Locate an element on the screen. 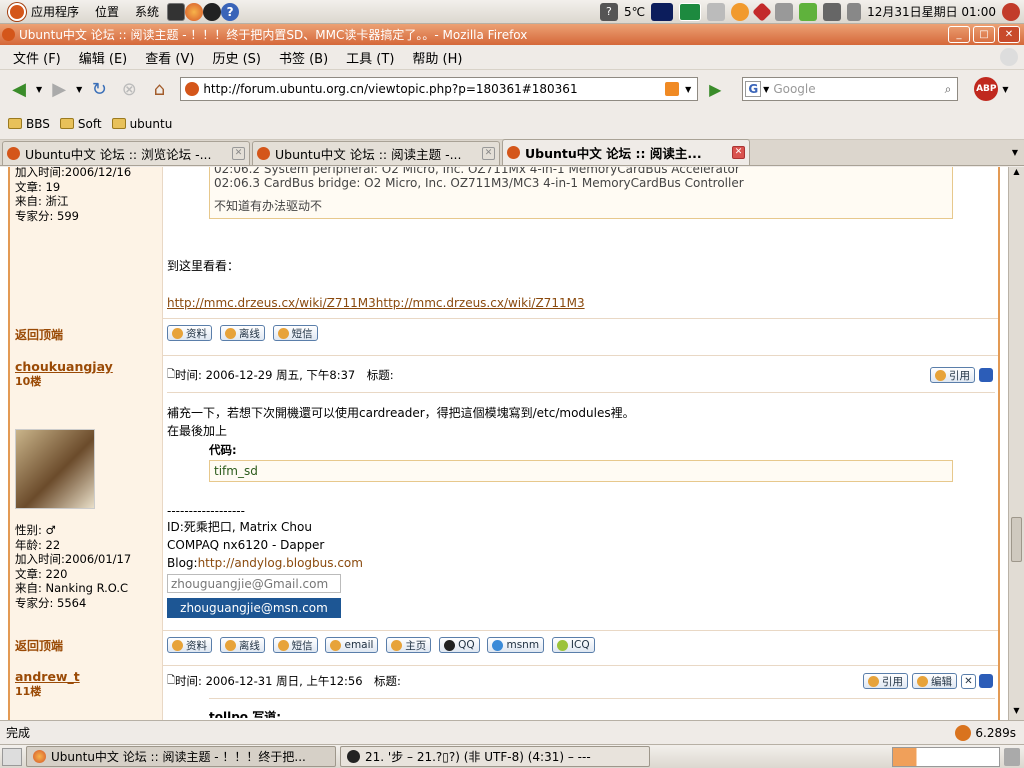  memory-monitor-icon is located at coordinates (690, 11).